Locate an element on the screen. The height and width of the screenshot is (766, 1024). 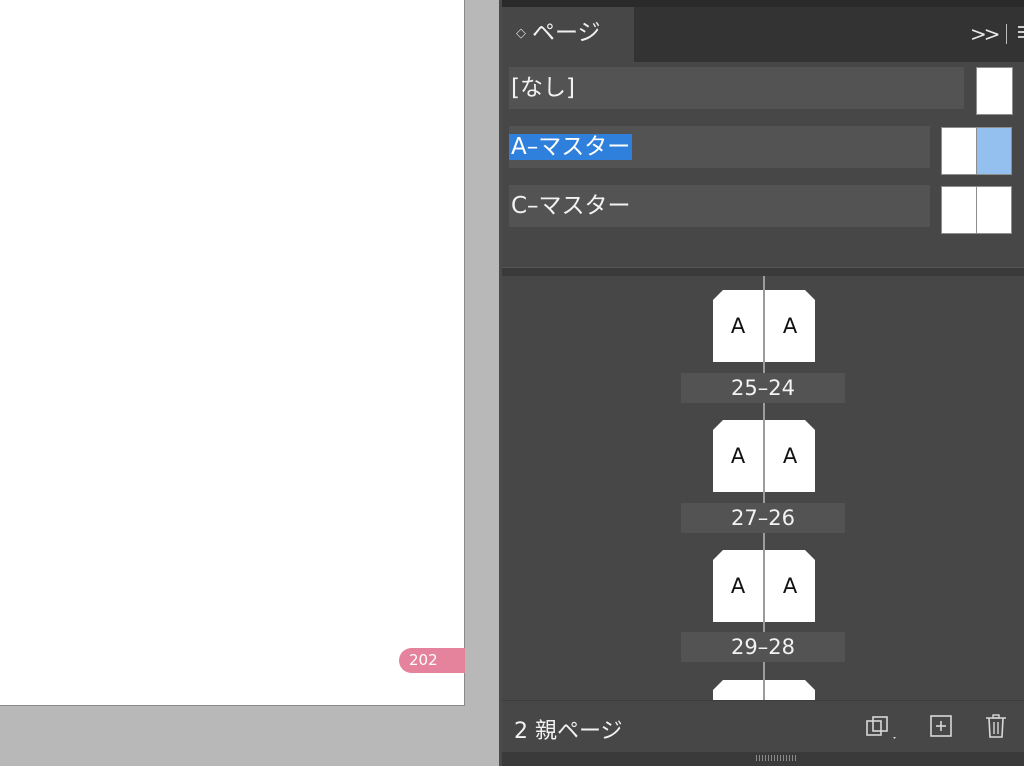
section-divider is located at coordinates (763, 271).